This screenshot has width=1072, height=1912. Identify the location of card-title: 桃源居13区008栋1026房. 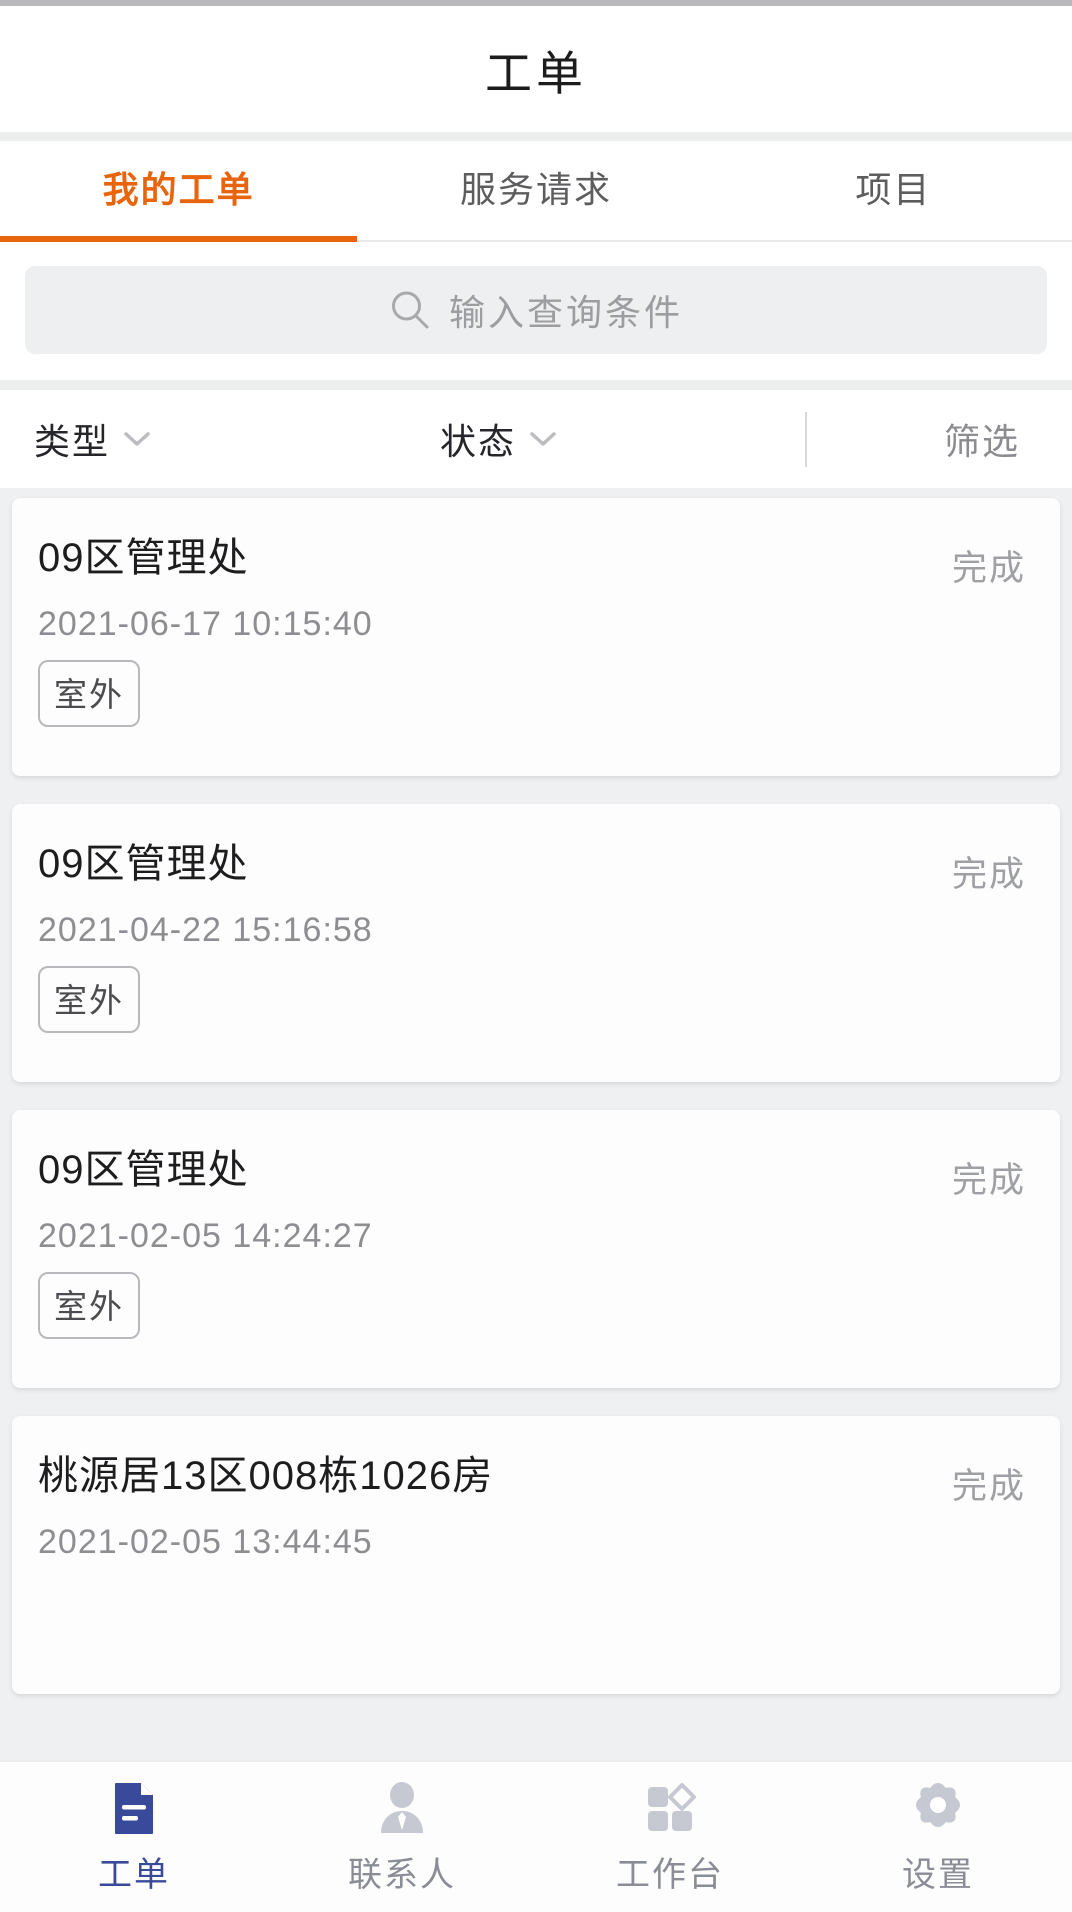
(266, 1476).